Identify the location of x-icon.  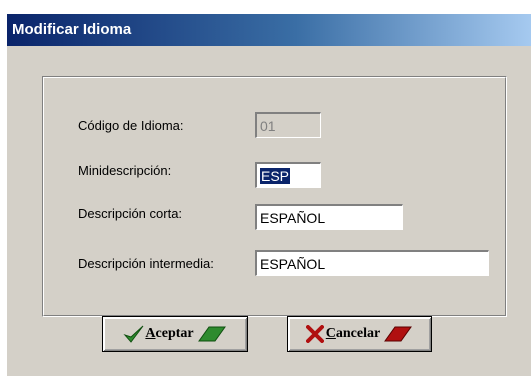
(314, 334).